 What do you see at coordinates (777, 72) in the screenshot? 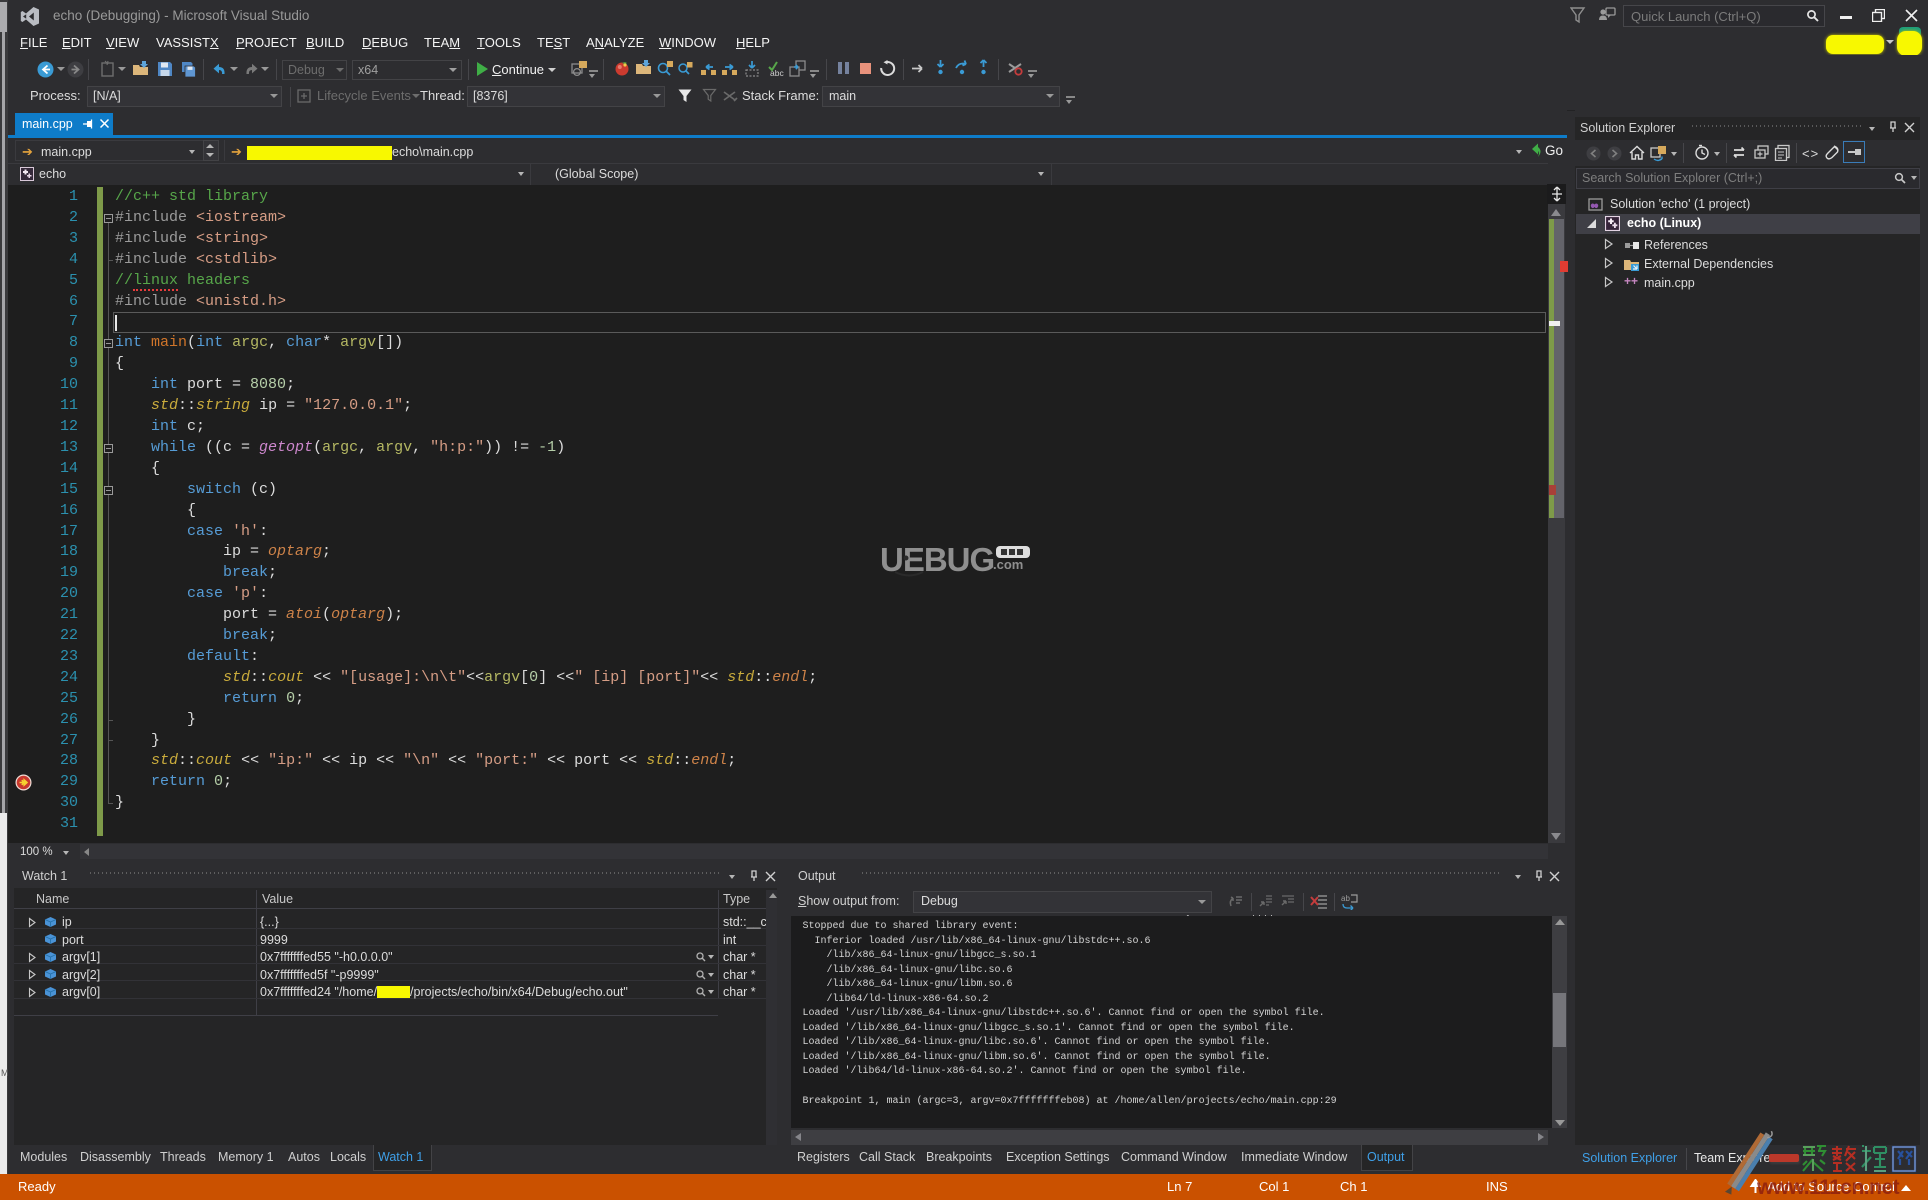
I see `svg-text: abc` at bounding box center [777, 72].